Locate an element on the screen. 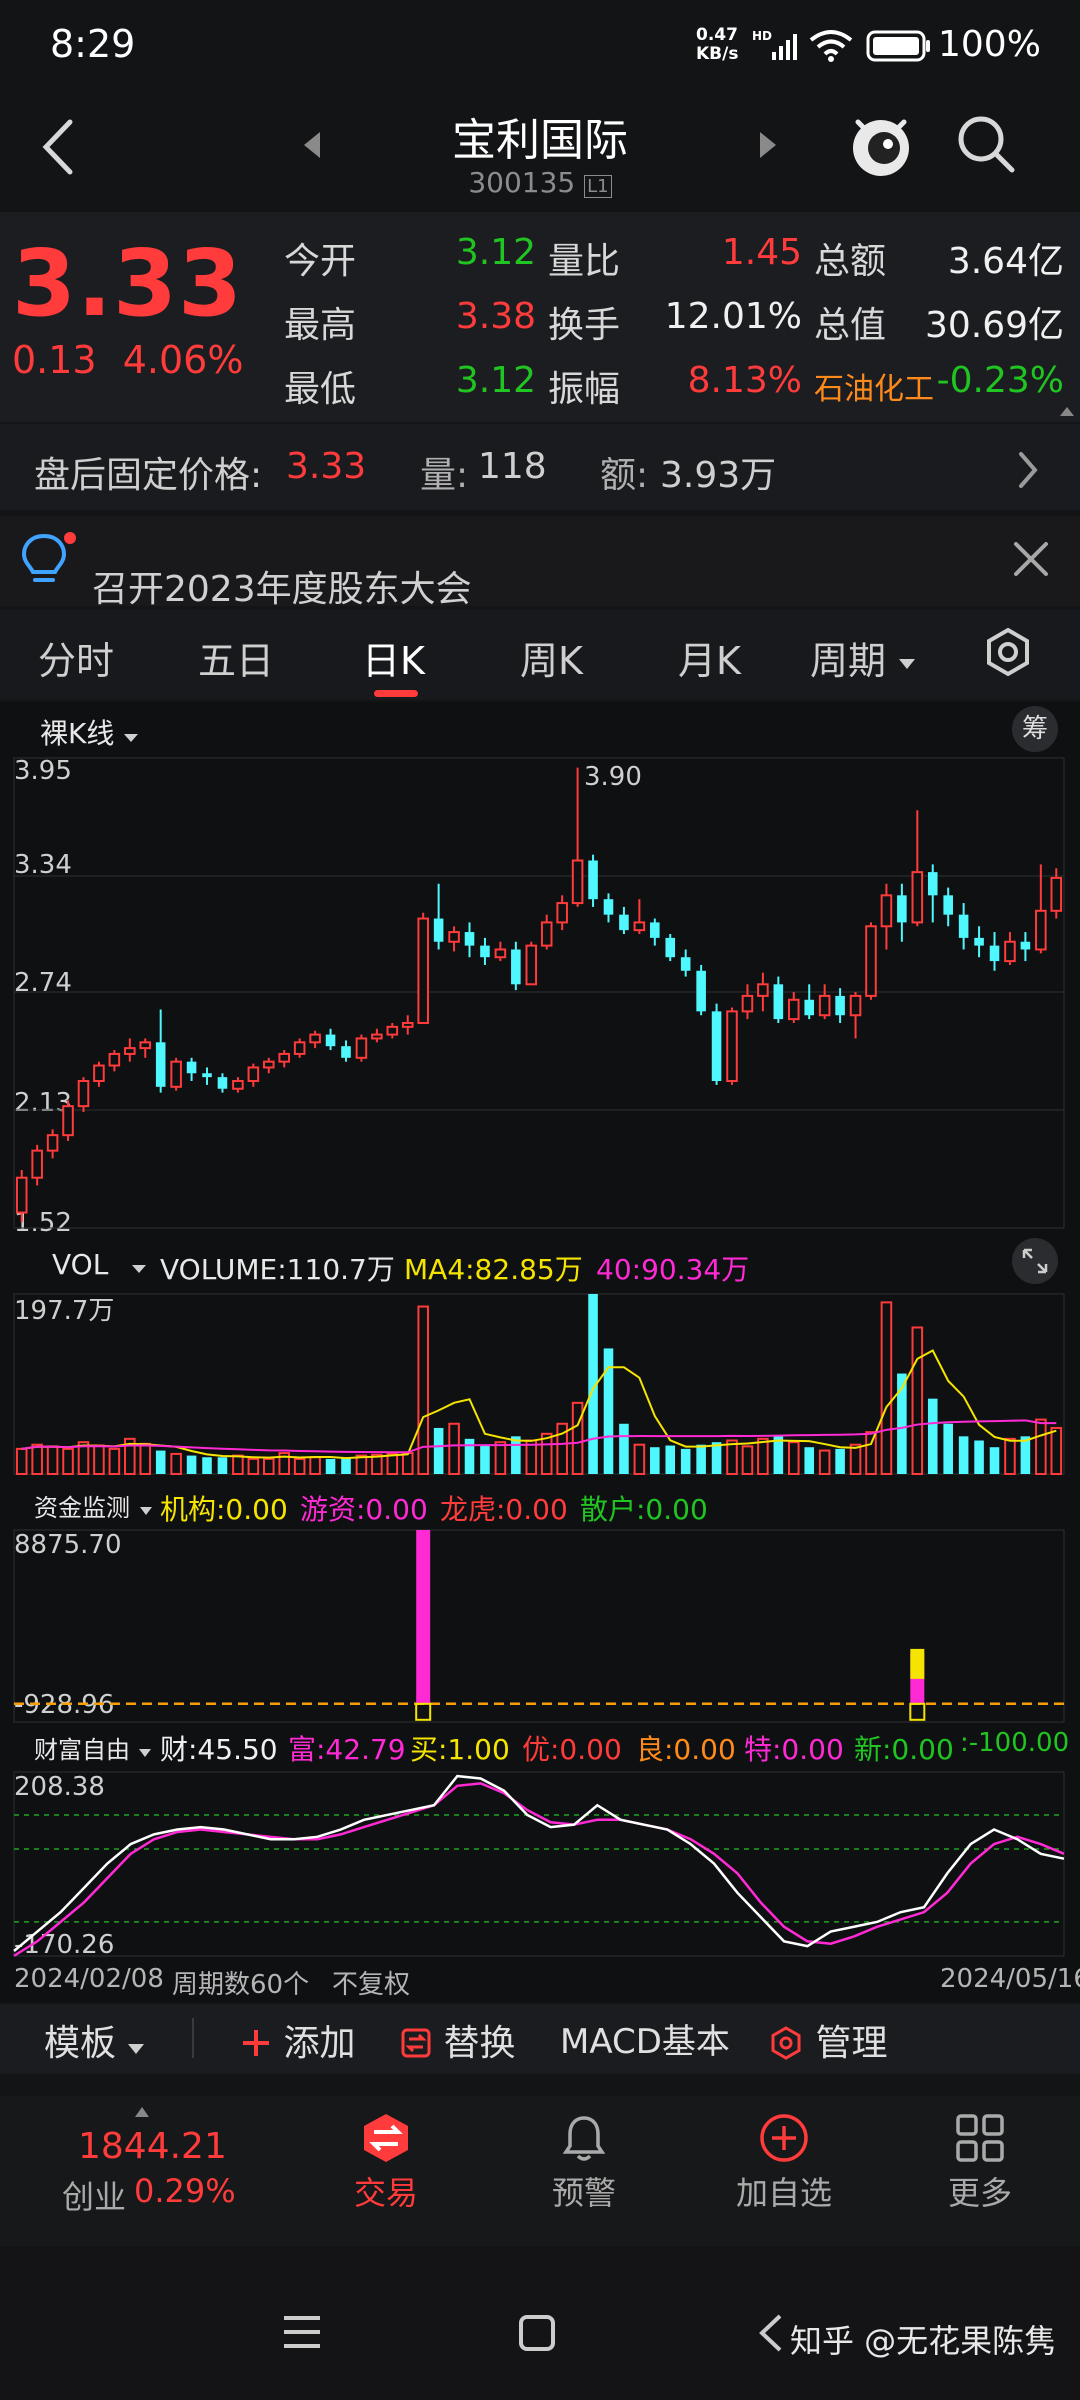 This screenshot has width=1080, height=2400. fund-sanhu: 散户:0.00 is located at coordinates (644, 1509).